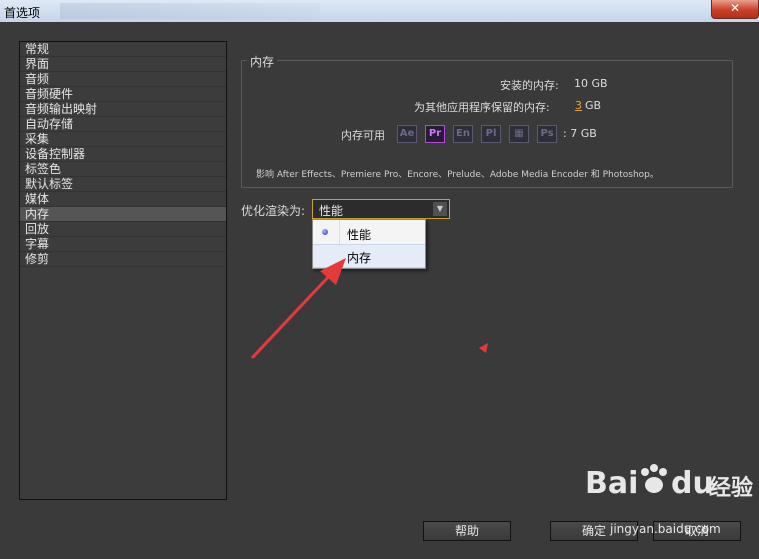  I want to click on available-memory-value: : 7 GB, so click(580, 133).